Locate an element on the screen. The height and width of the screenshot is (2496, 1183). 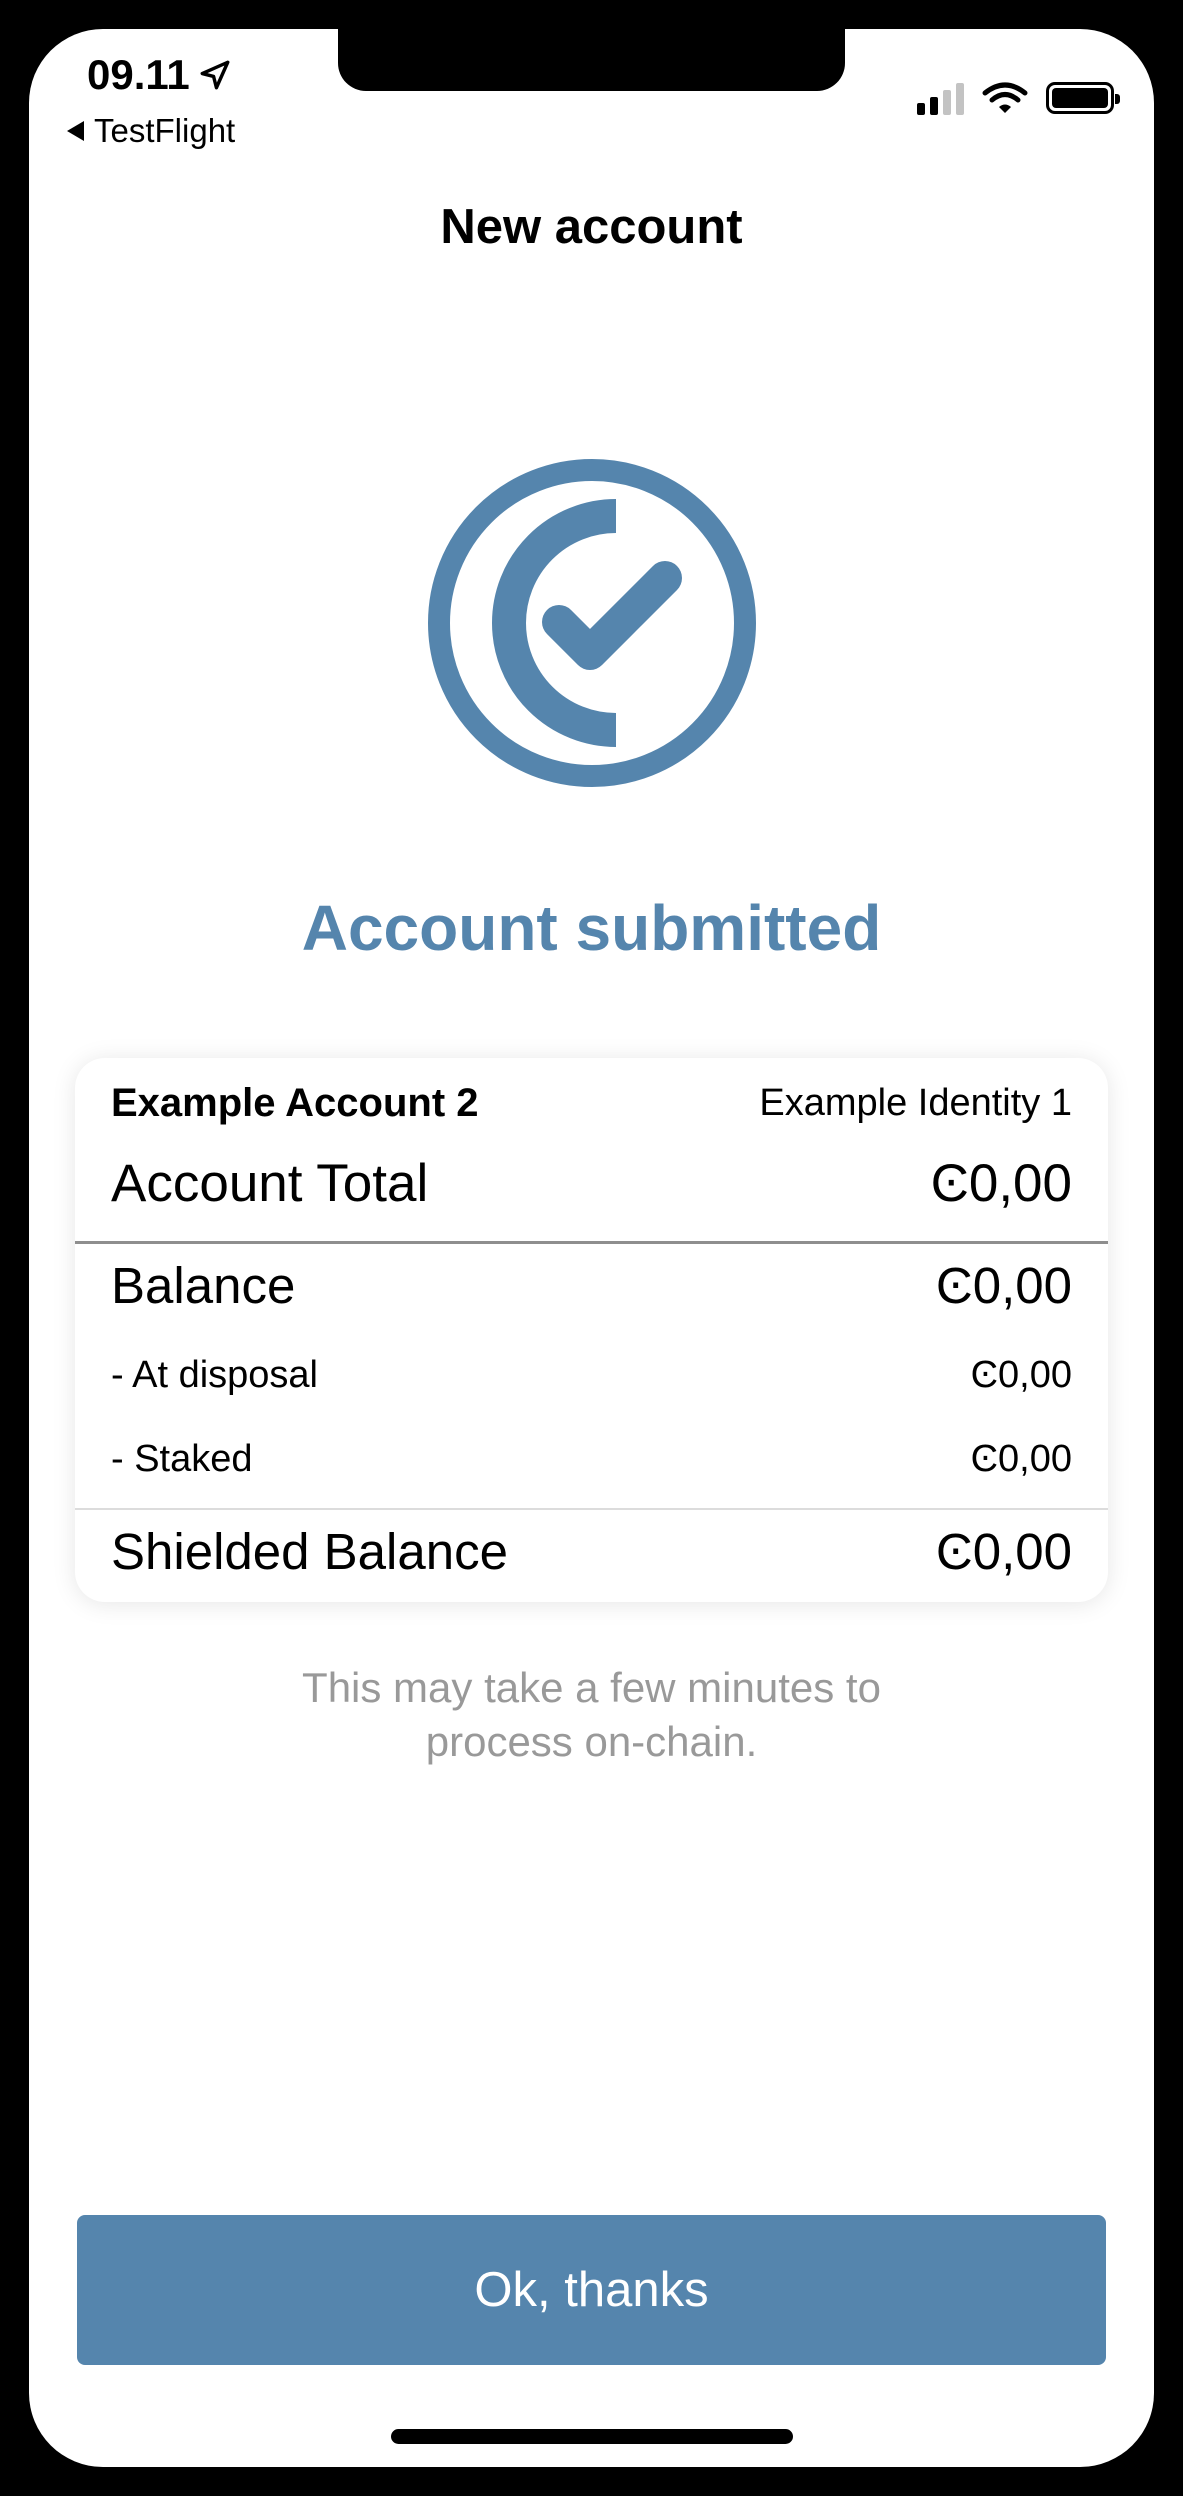
shielded-balance-row: Shielded Balance Ͼ0,00 is located at coordinates (591, 1551).